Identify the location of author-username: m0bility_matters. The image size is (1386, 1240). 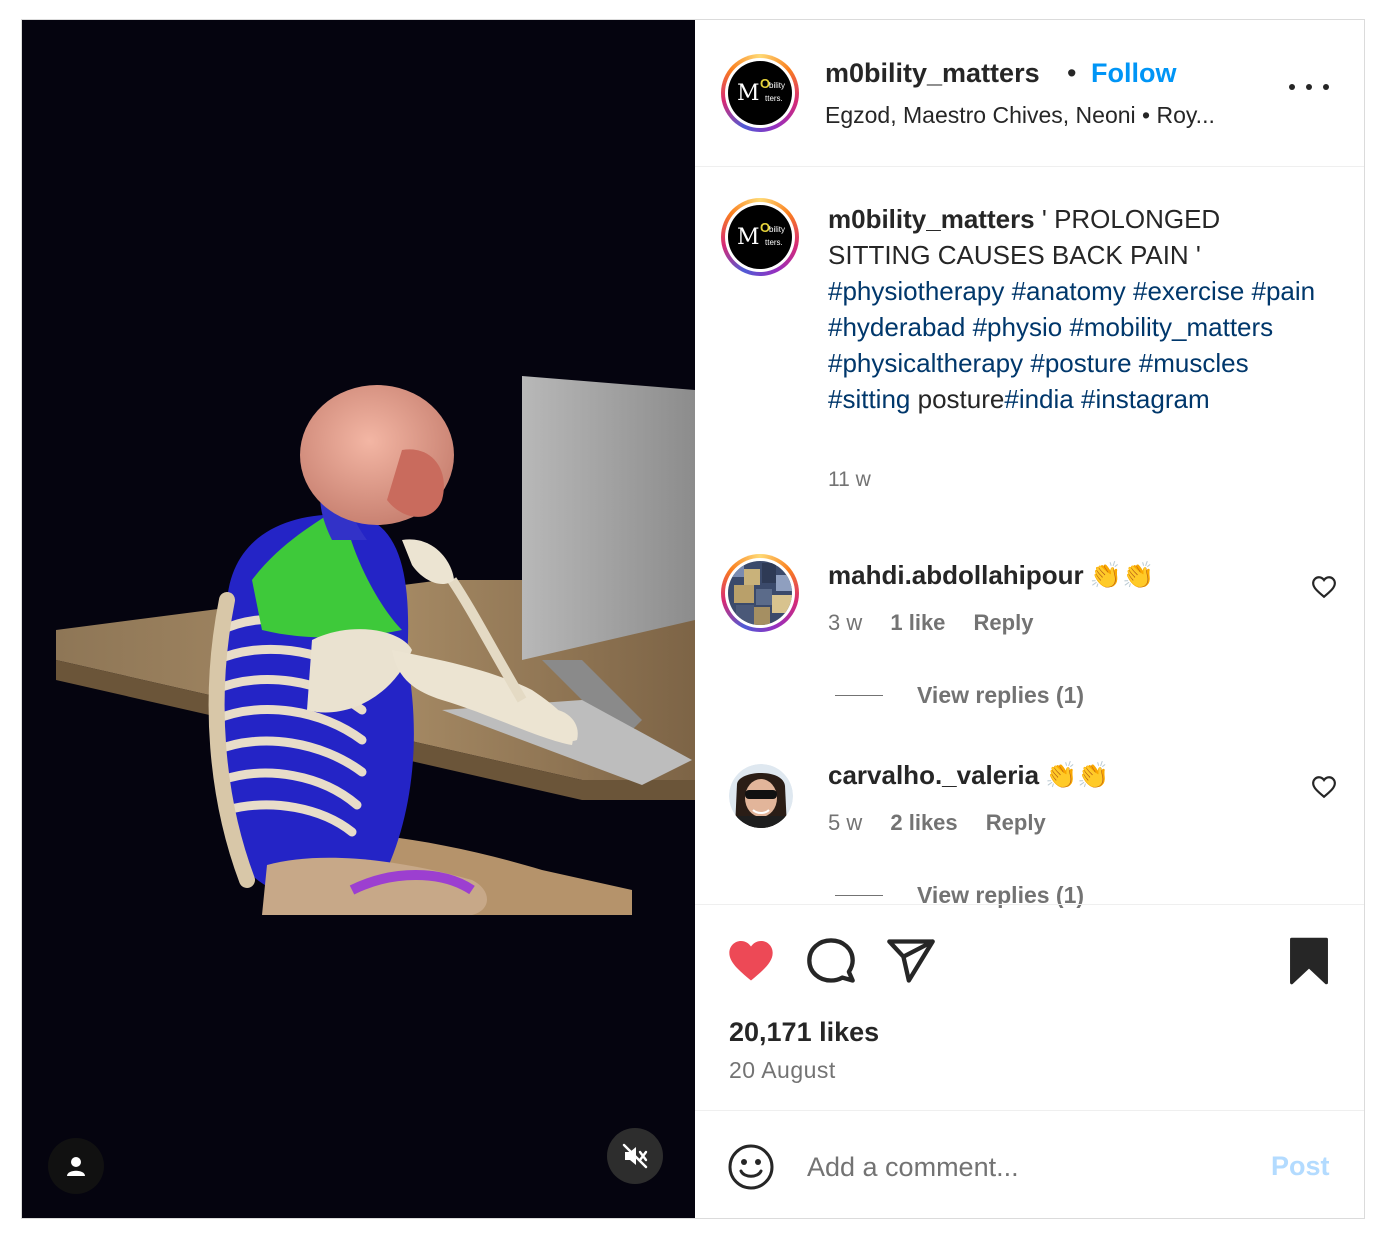
(932, 73).